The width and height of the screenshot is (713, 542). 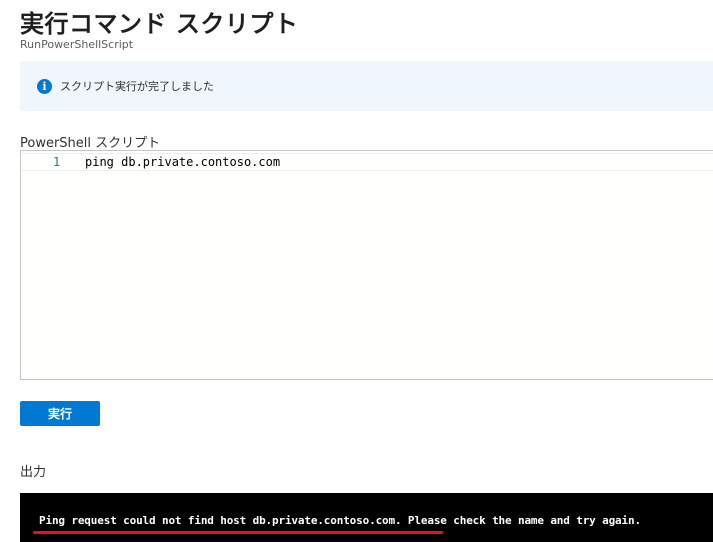 What do you see at coordinates (57, 162) in the screenshot?
I see `line-number: 1` at bounding box center [57, 162].